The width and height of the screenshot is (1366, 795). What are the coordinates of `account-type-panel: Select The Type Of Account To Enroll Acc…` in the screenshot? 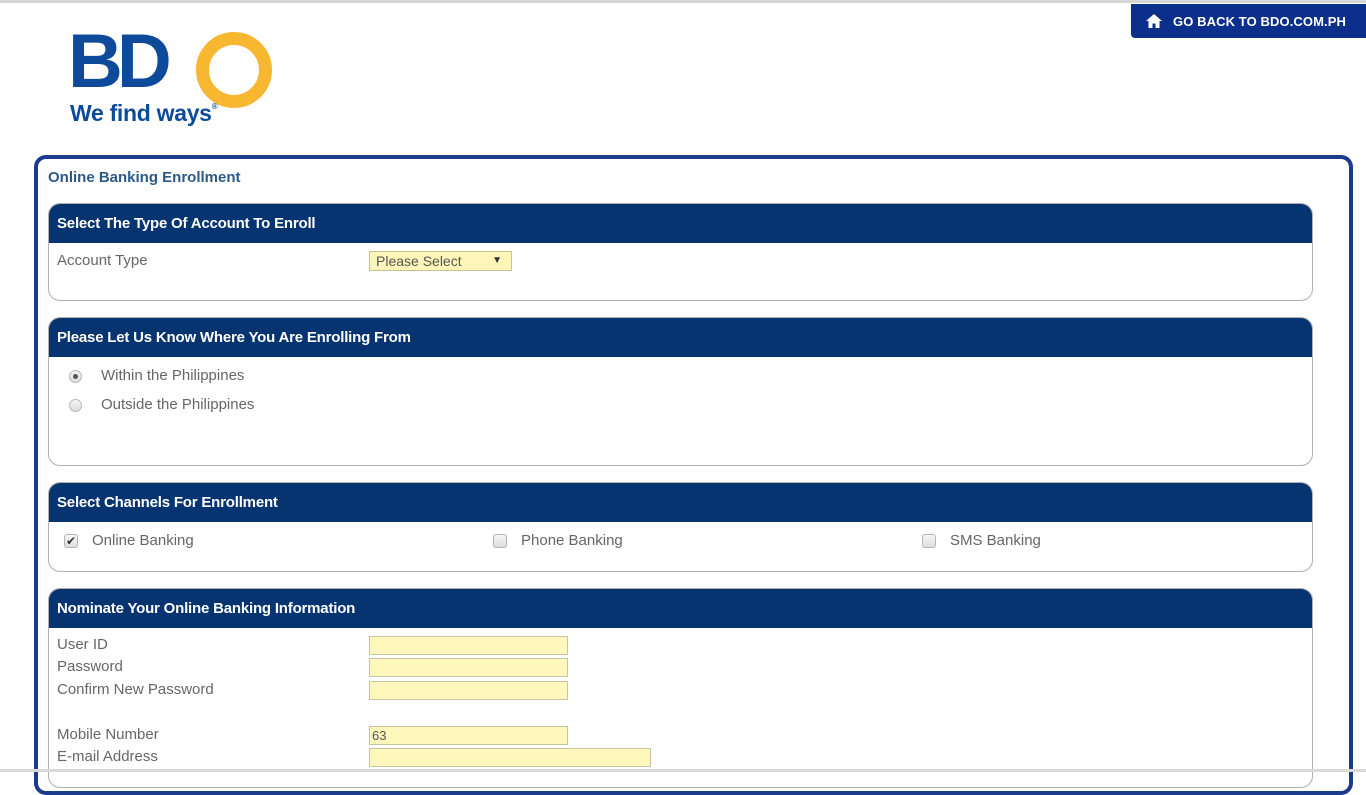 It's located at (680, 252).